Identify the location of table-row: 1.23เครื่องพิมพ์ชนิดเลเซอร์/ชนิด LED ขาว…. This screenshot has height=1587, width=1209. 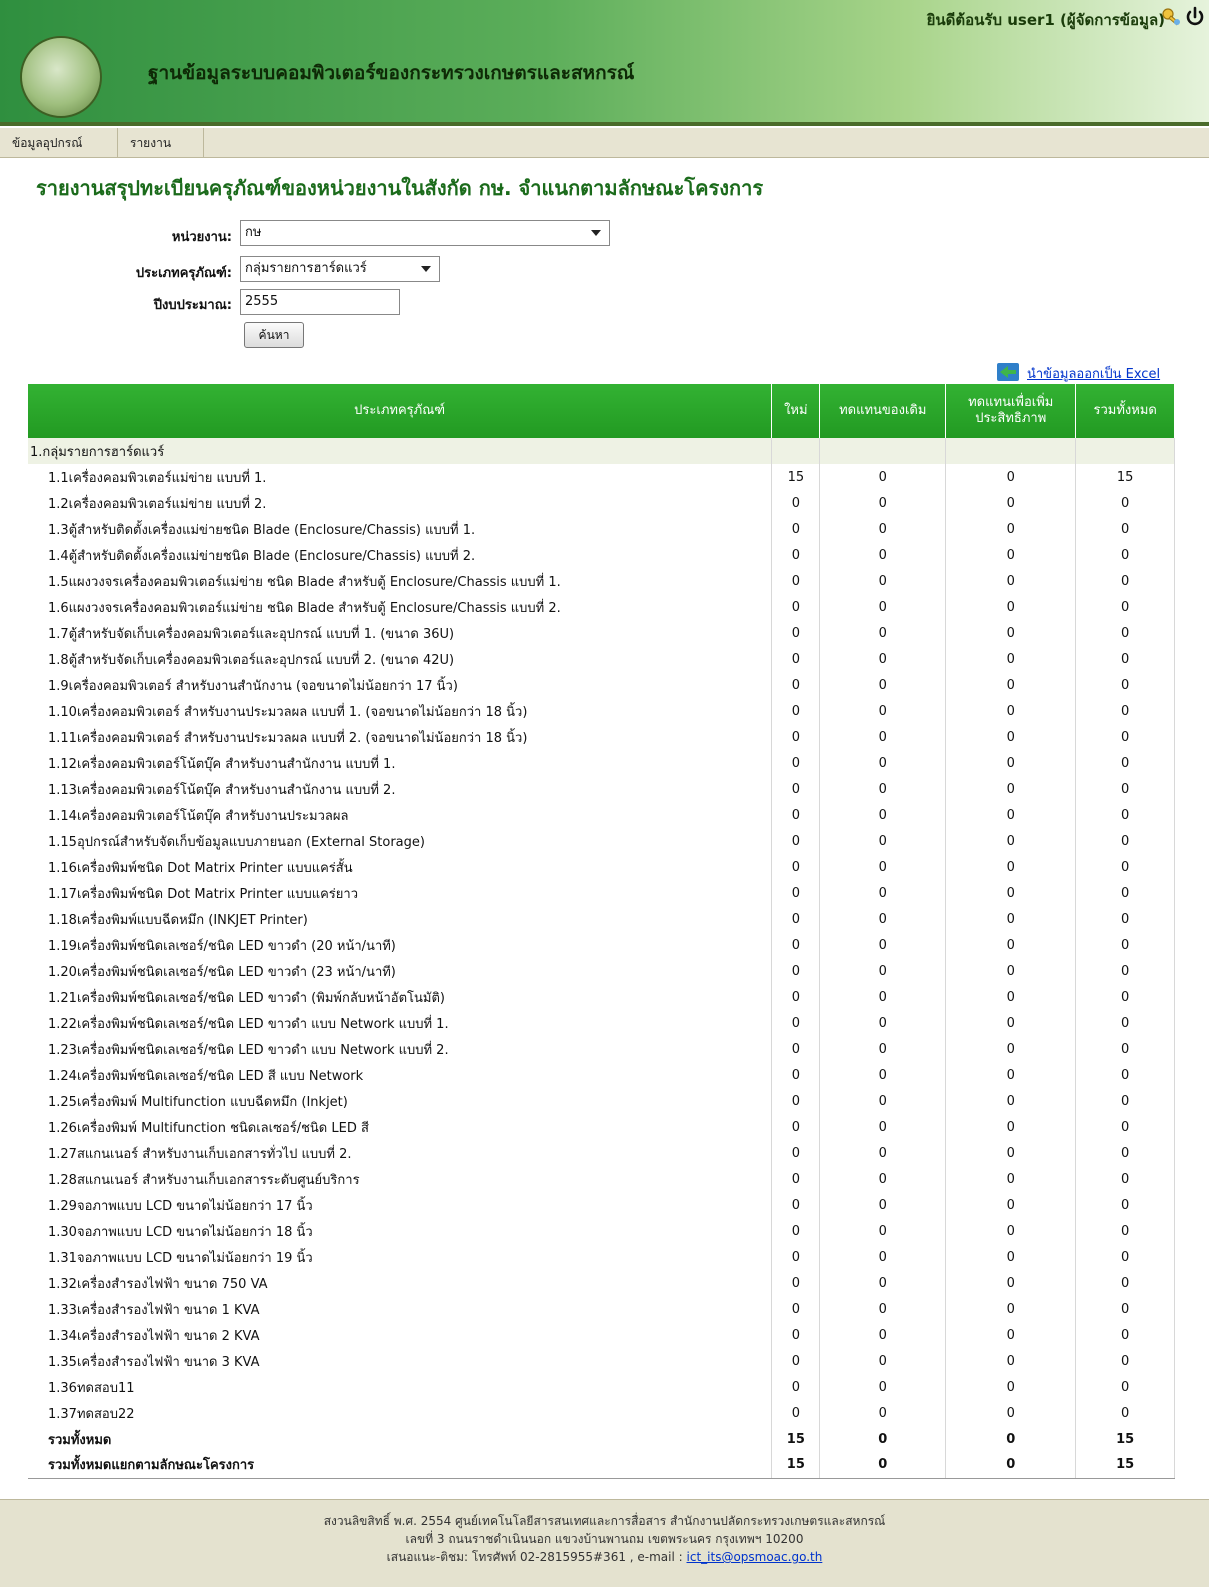
(601, 1049).